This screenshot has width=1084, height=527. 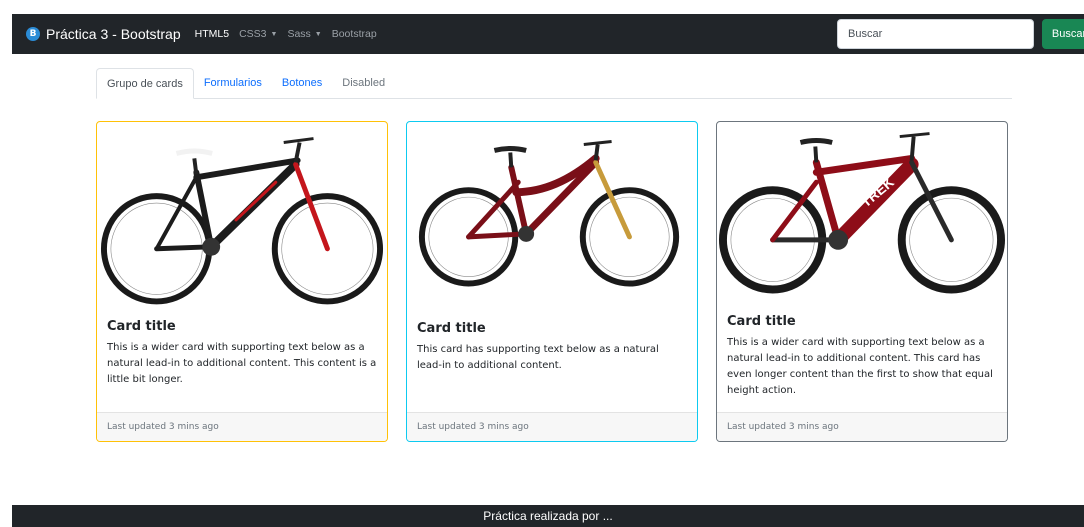 I want to click on page-margin, so click(x=6, y=263).